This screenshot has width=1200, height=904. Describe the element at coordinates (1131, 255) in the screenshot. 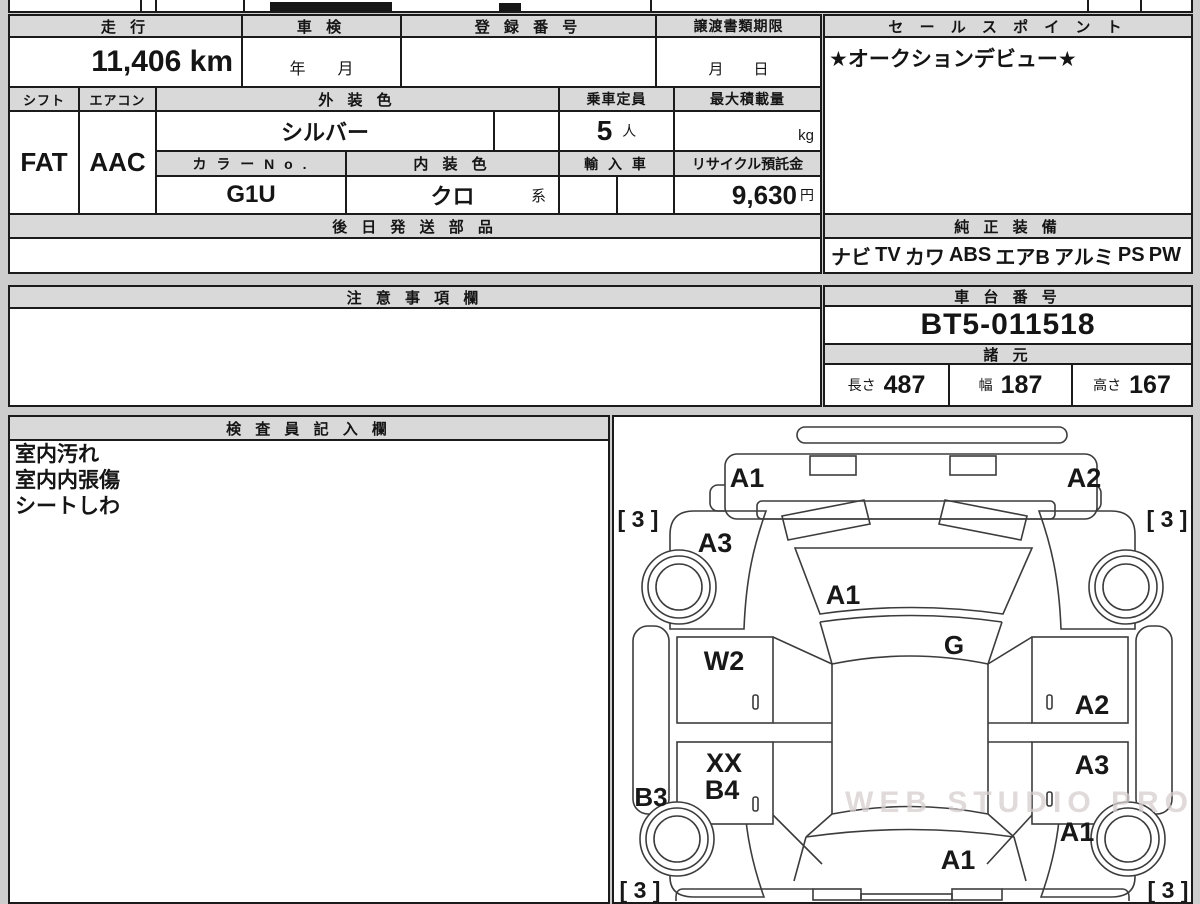

I see `equipment-item: PS` at that location.